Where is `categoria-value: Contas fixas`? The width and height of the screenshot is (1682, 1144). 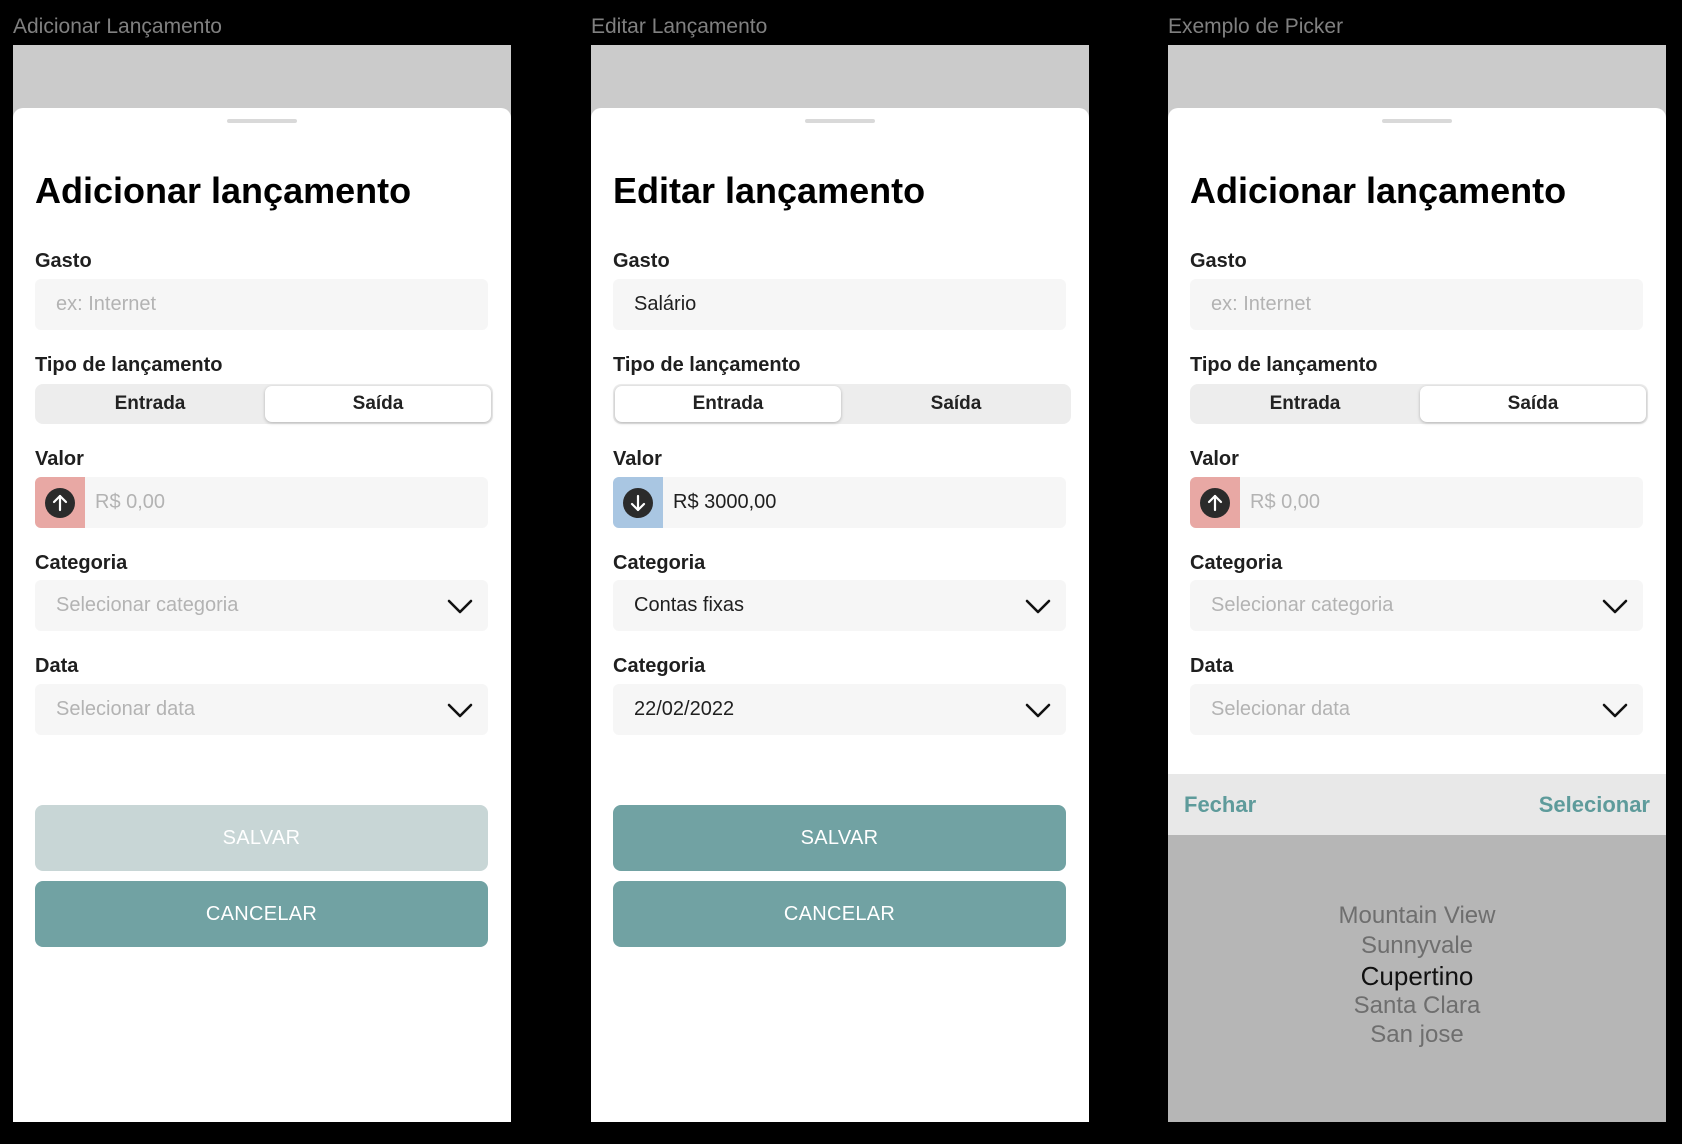 categoria-value: Contas fixas is located at coordinates (689, 605).